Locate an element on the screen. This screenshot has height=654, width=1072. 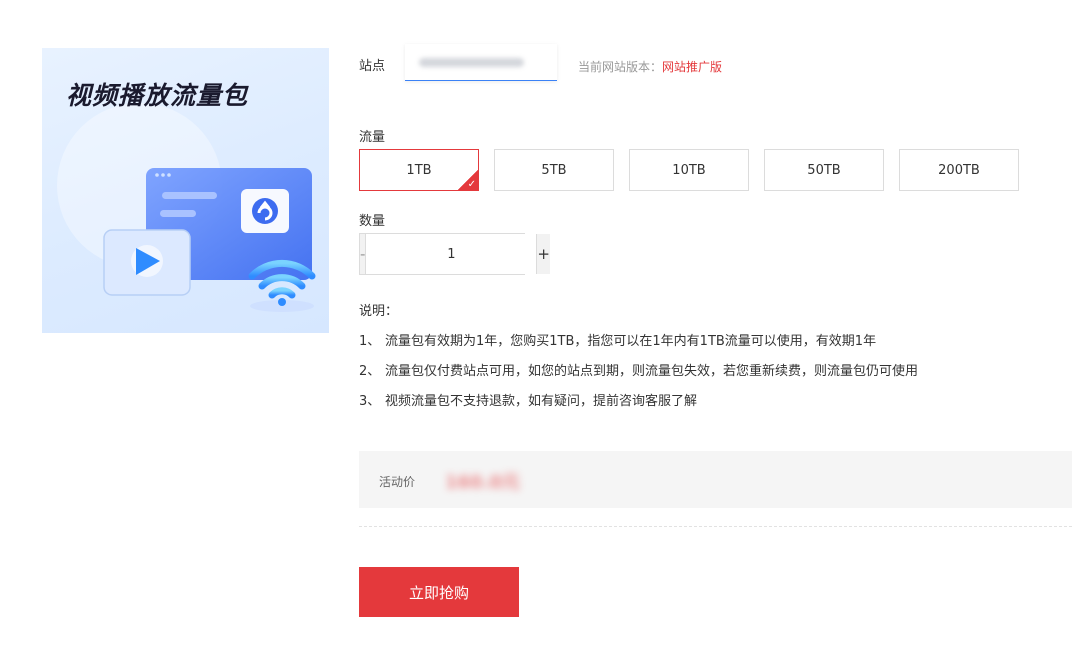
traffic-option-label: 5TB is located at coordinates (554, 170).